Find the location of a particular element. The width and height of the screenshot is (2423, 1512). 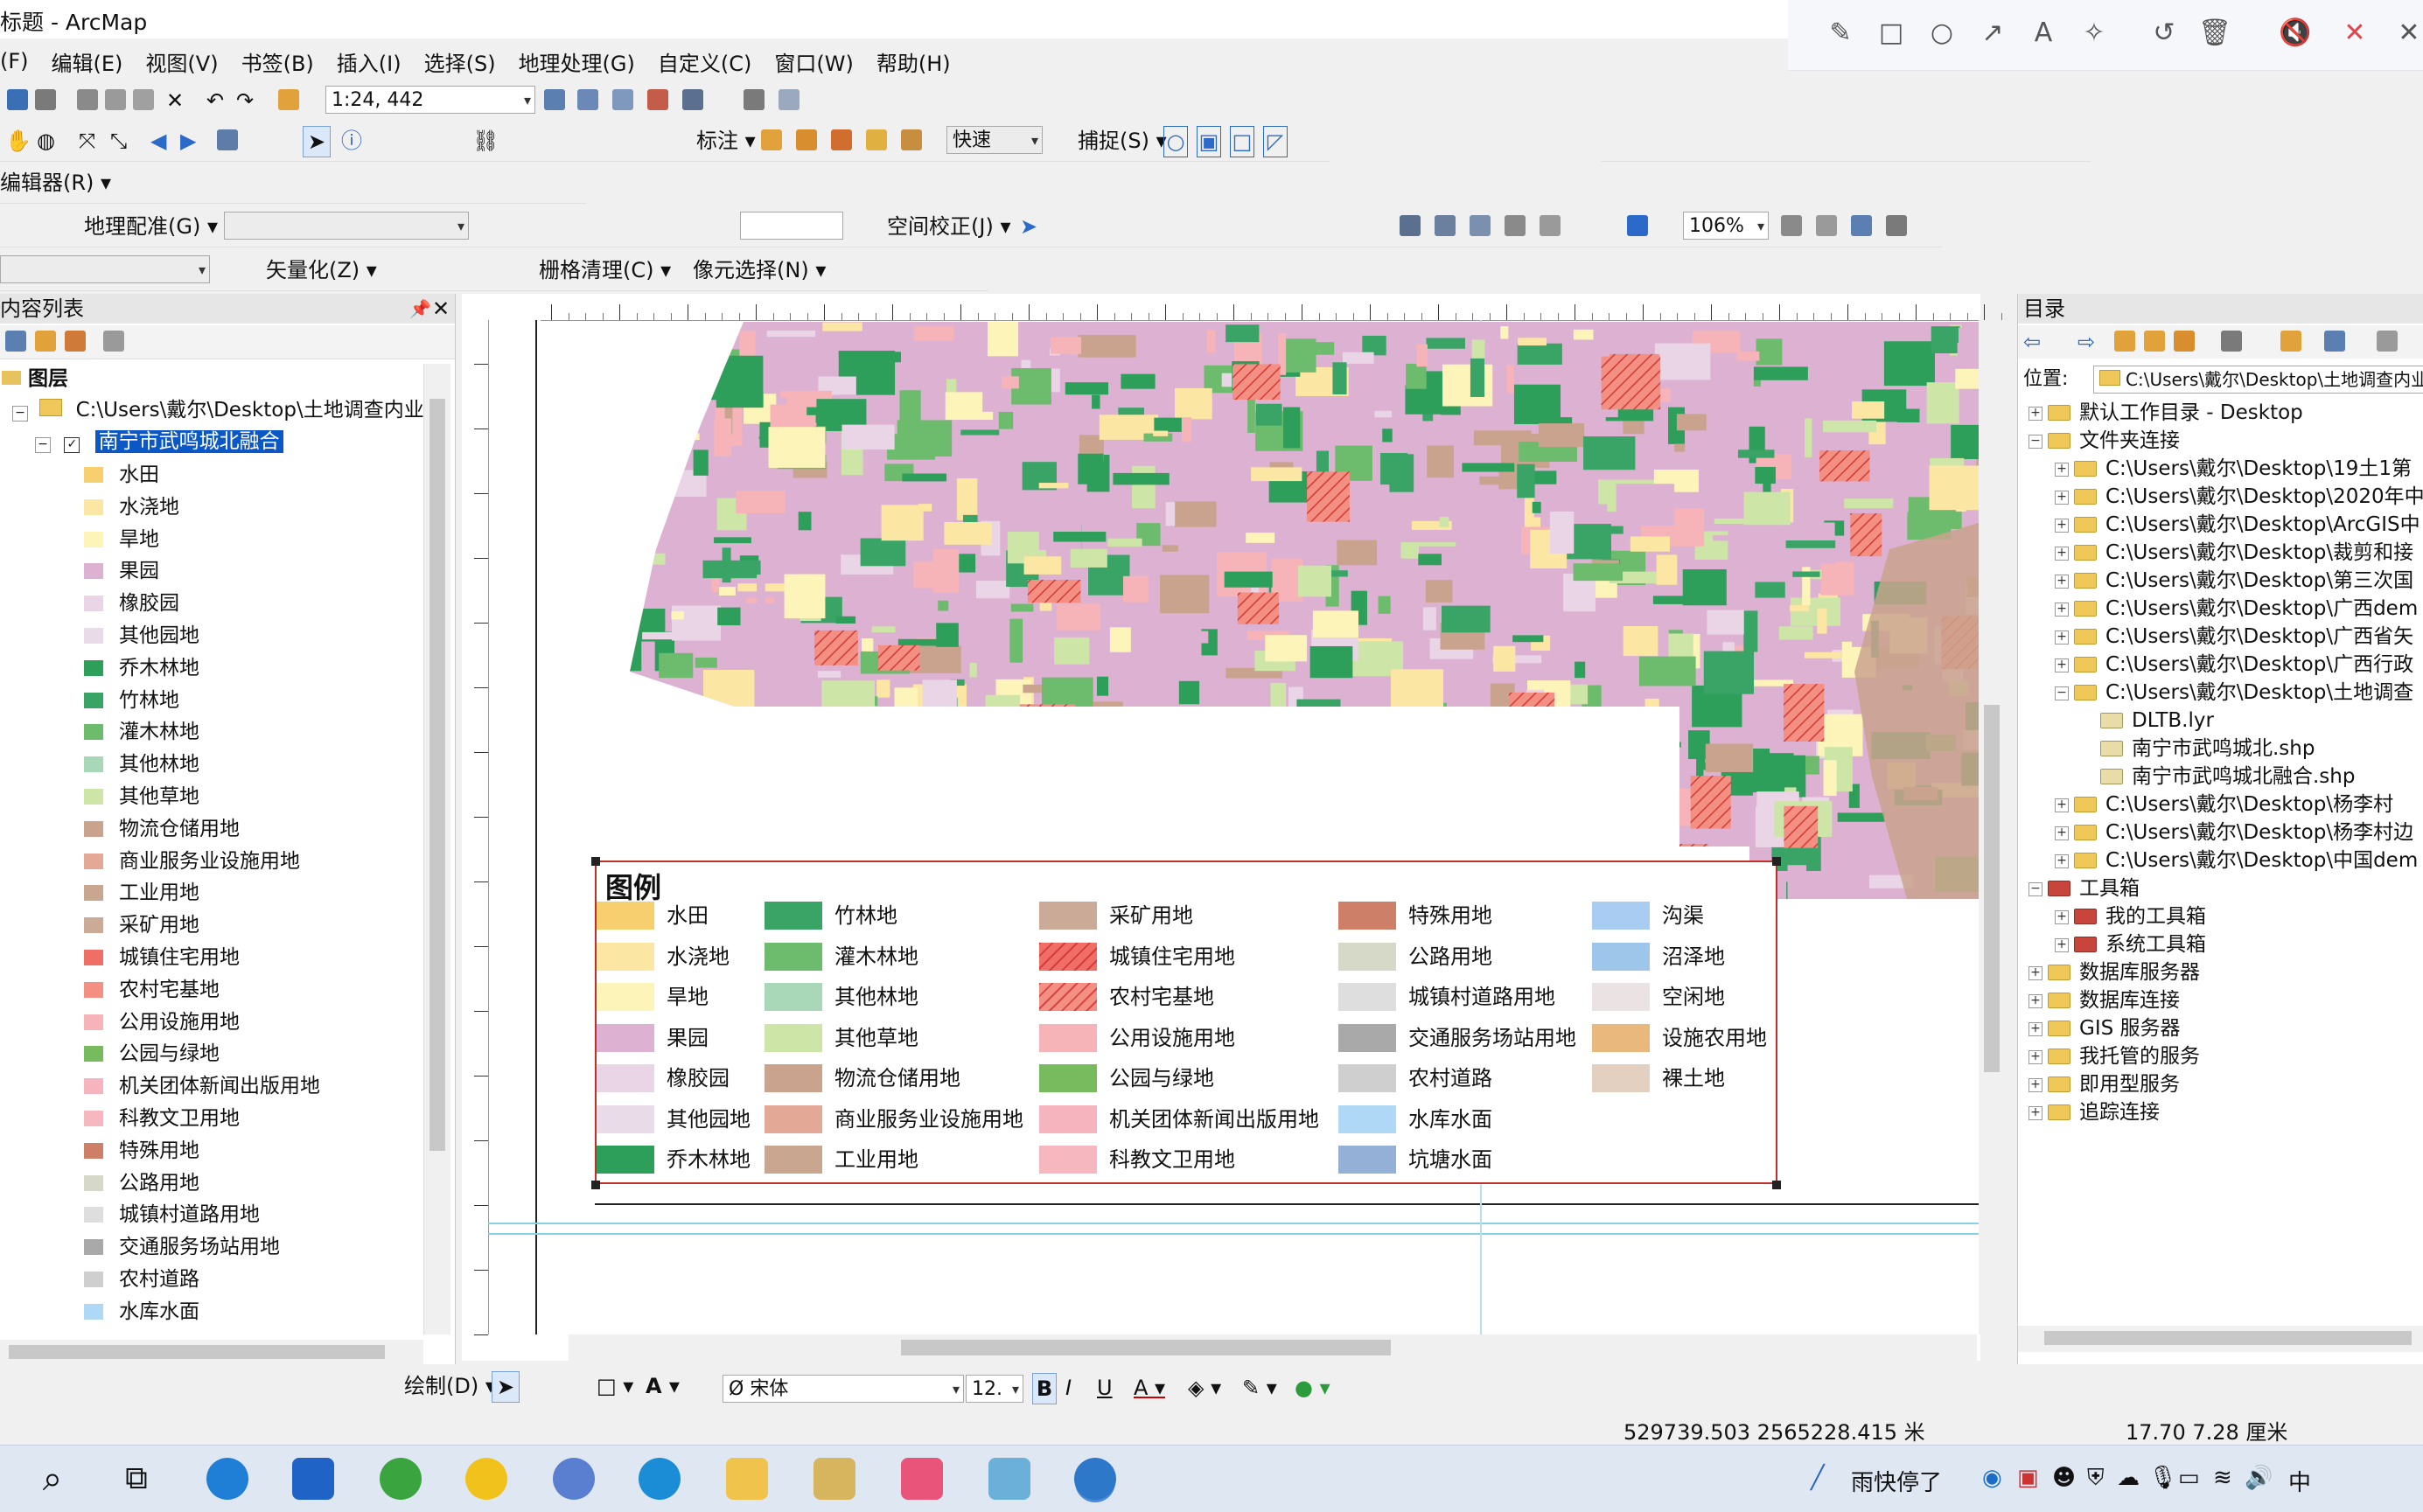

connect-folder-icon is located at coordinates (2184, 341).